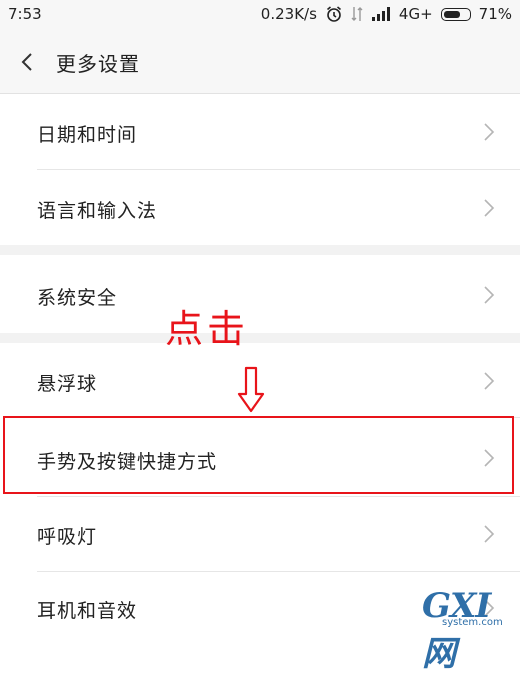 The height and width of the screenshot is (675, 520). I want to click on watermark-domain: system.com, so click(472, 622).